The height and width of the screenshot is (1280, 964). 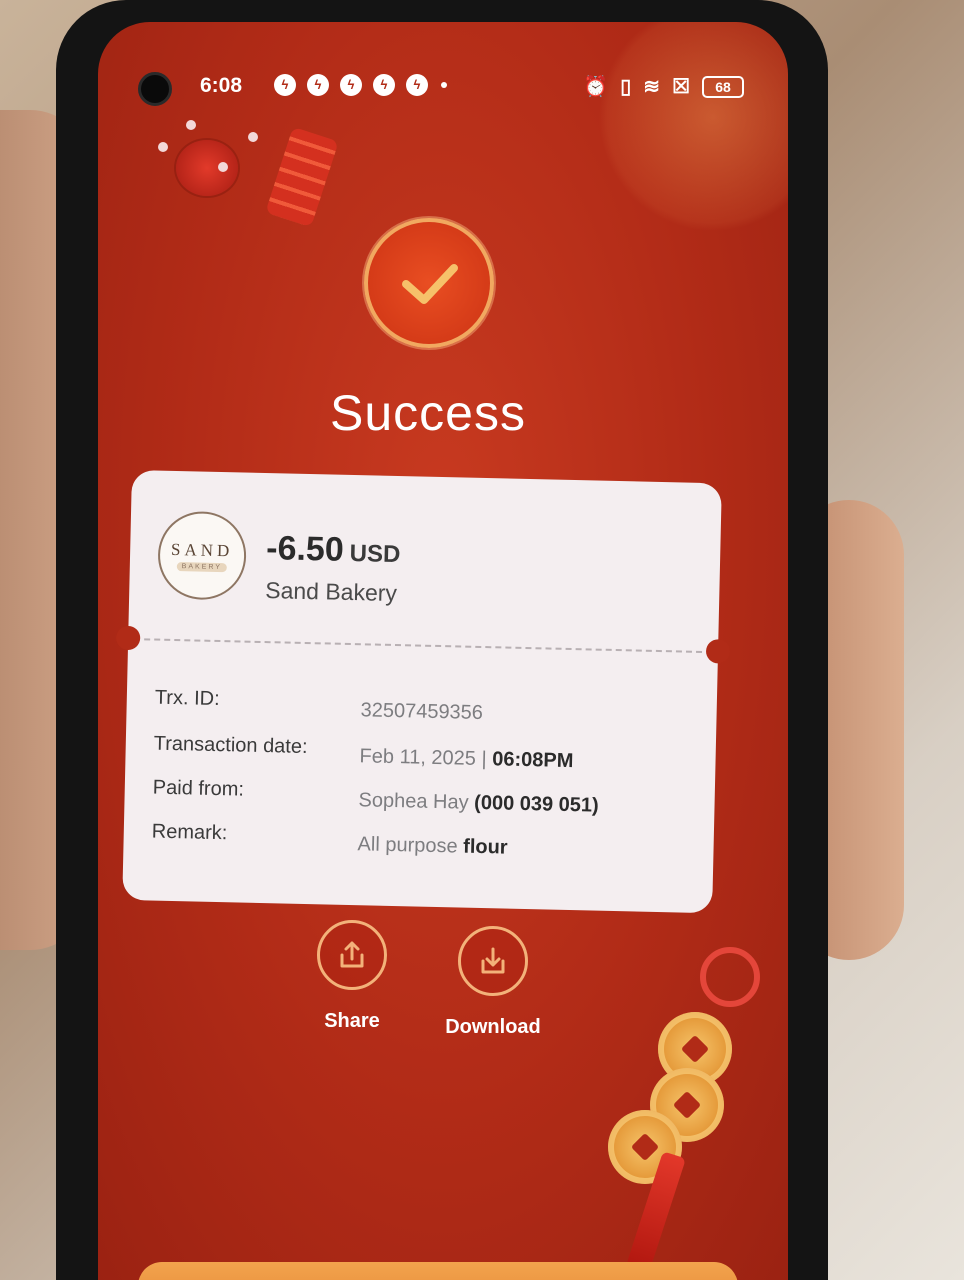 I want to click on share-label: Share, so click(x=352, y=1021).